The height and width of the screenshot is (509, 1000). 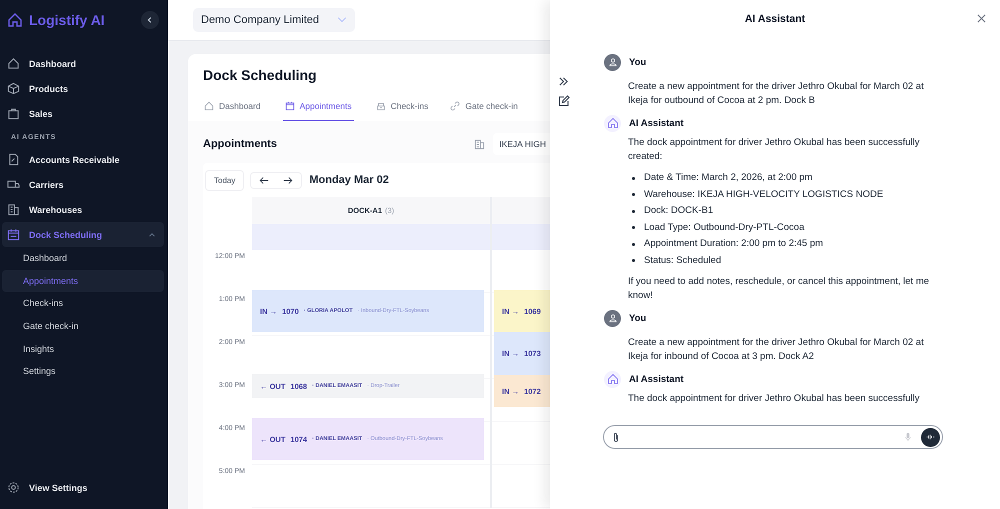 What do you see at coordinates (402, 111) in the screenshot?
I see `tab: Check-ins` at bounding box center [402, 111].